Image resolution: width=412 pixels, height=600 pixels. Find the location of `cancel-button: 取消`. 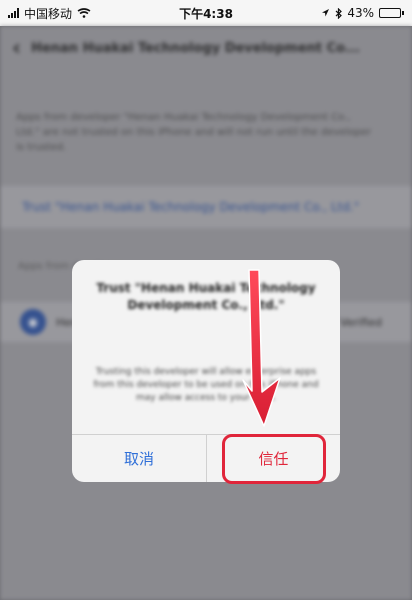

cancel-button: 取消 is located at coordinates (139, 458).